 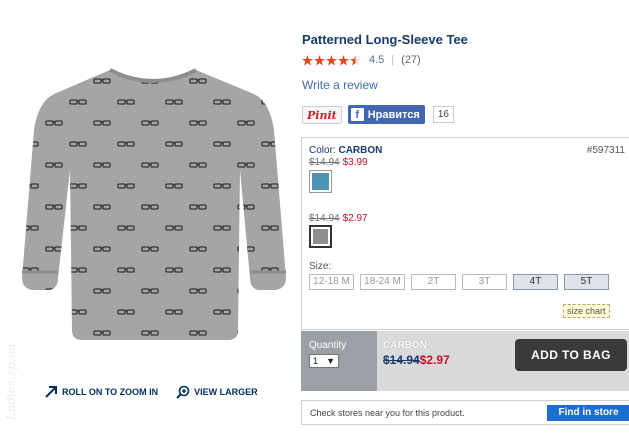 What do you see at coordinates (322, 114) in the screenshot?
I see `pinit-button: Pinit` at bounding box center [322, 114].